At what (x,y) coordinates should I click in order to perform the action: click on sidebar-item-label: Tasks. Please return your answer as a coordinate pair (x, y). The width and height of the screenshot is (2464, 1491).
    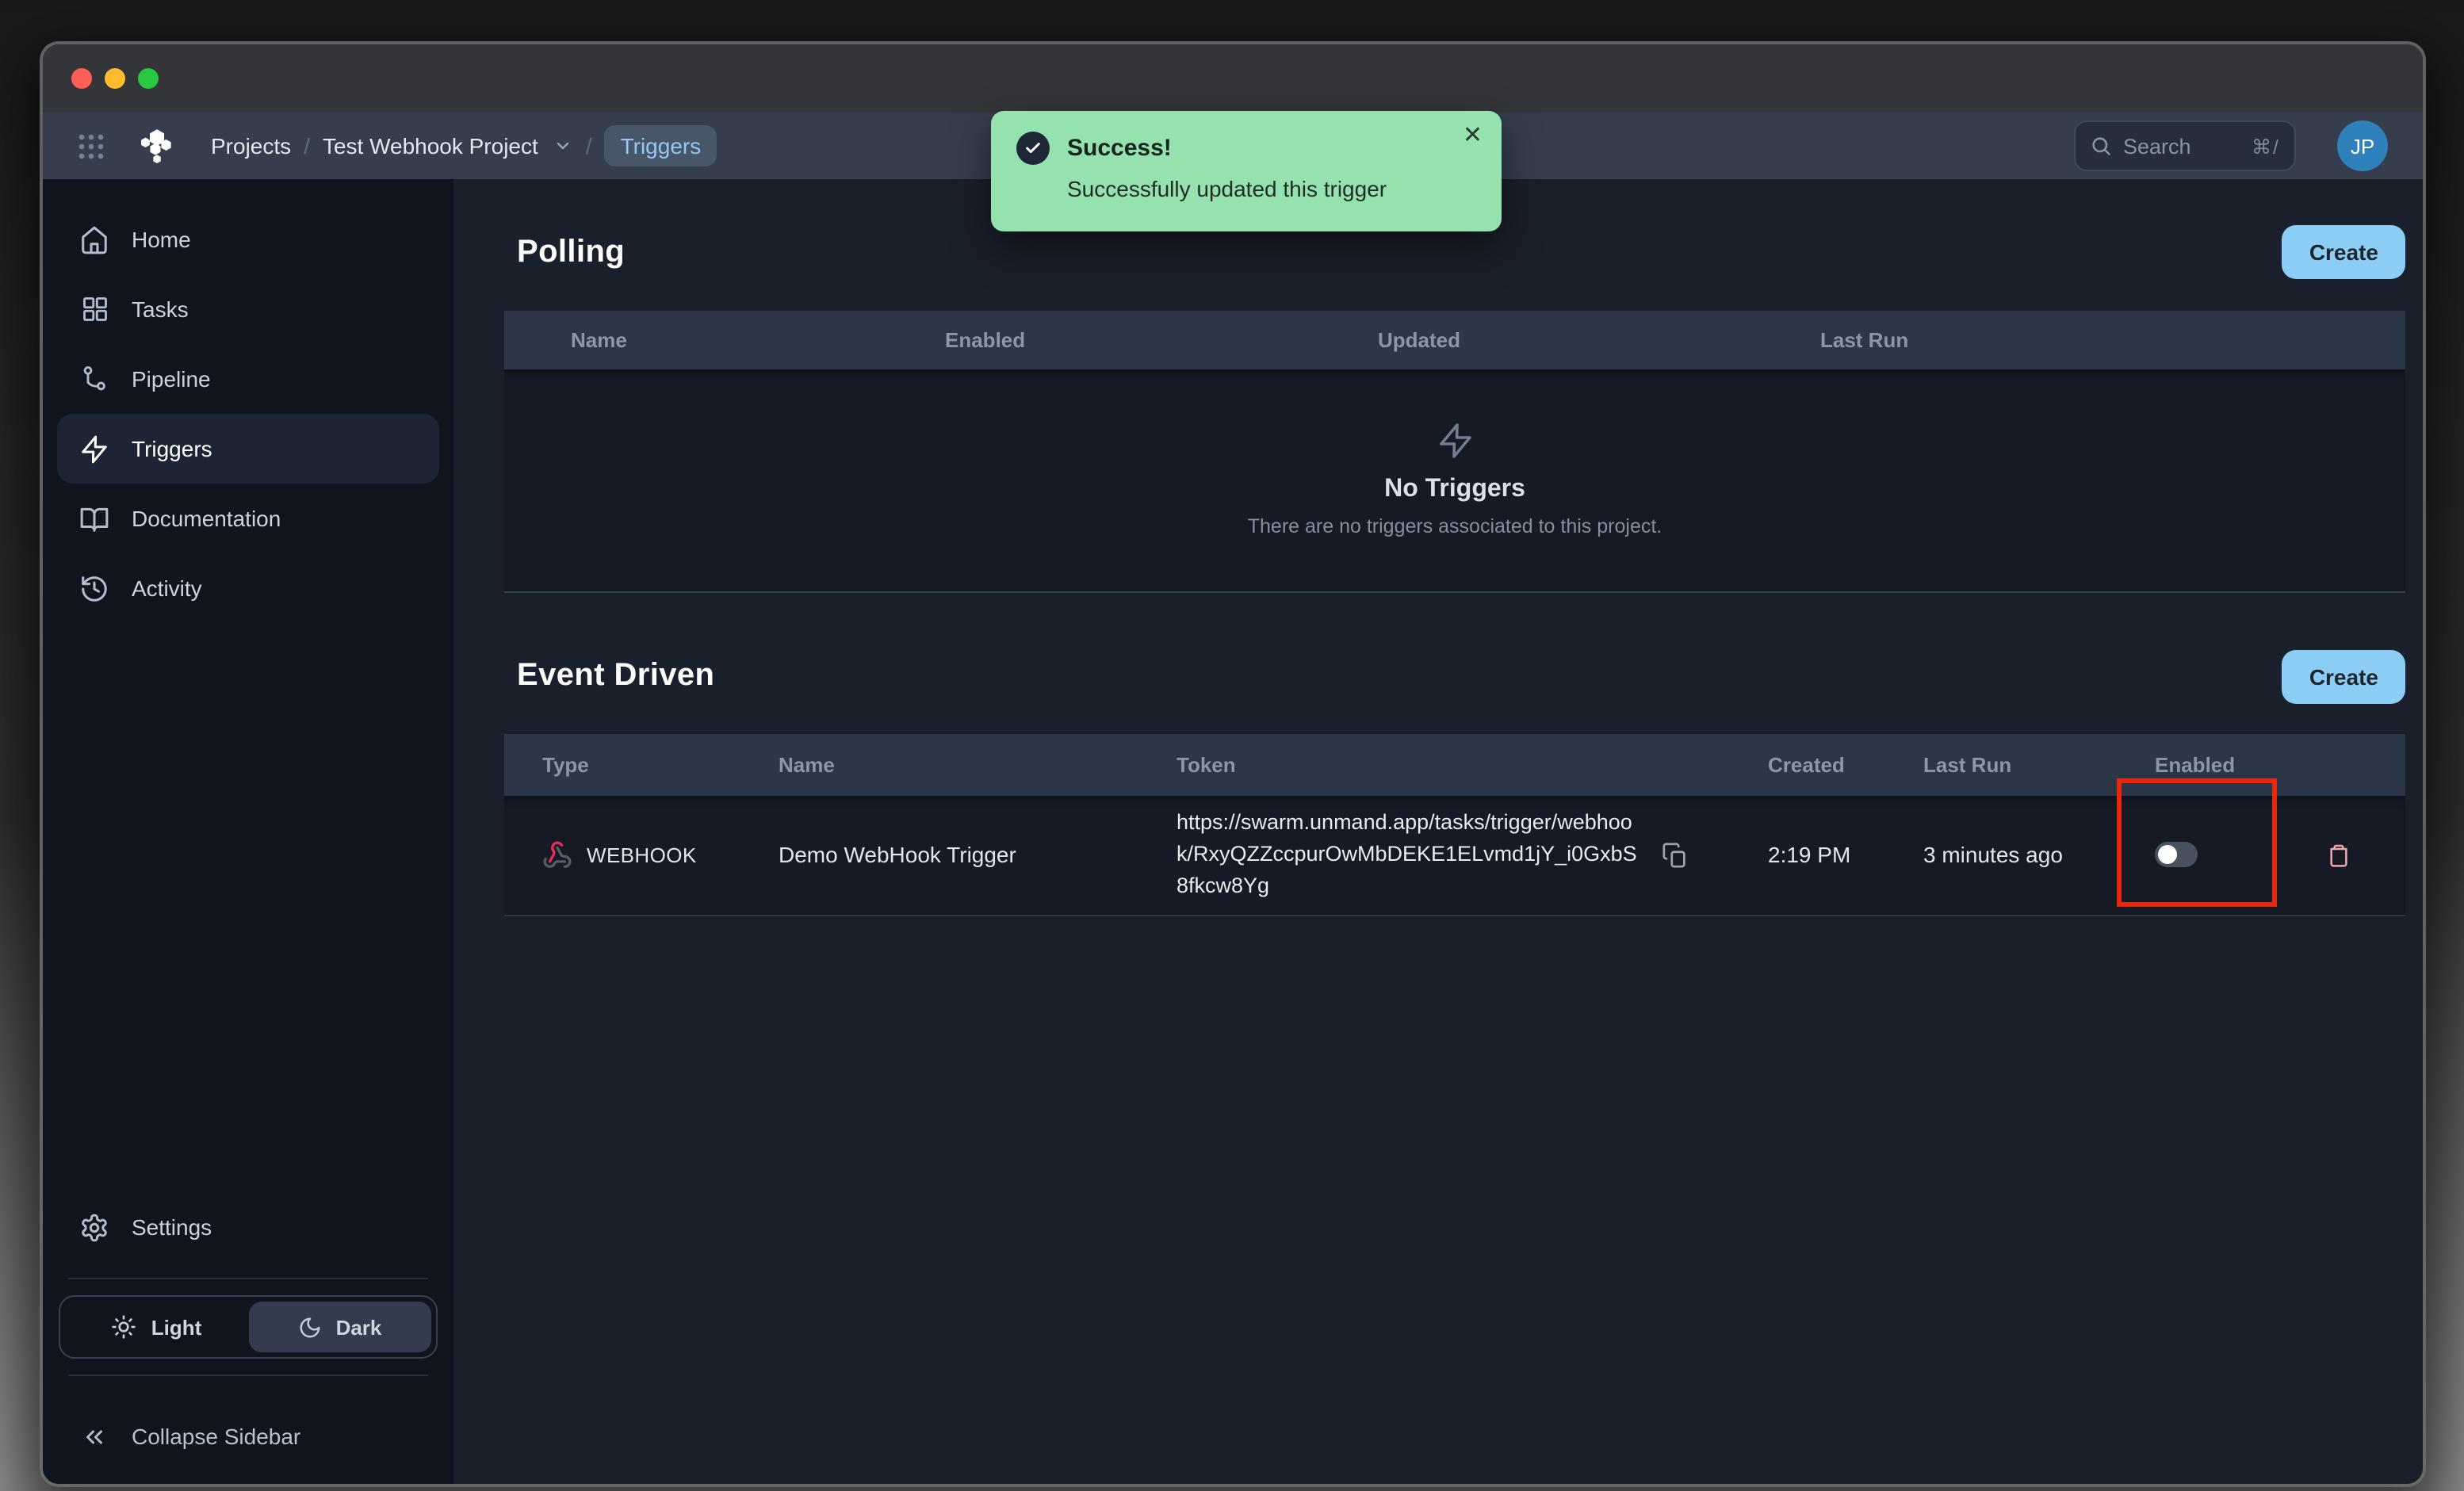
    Looking at the image, I should click on (161, 309).